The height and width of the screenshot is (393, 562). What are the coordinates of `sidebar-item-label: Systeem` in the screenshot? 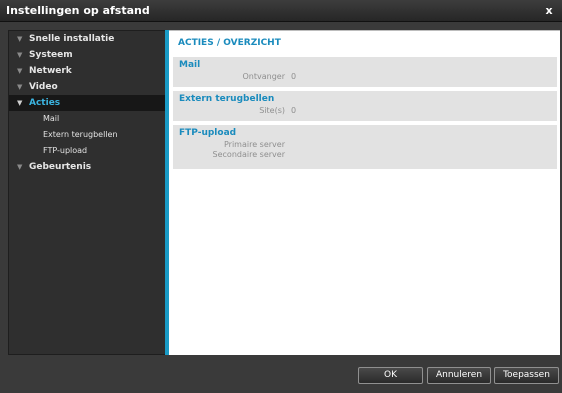 It's located at (51, 55).